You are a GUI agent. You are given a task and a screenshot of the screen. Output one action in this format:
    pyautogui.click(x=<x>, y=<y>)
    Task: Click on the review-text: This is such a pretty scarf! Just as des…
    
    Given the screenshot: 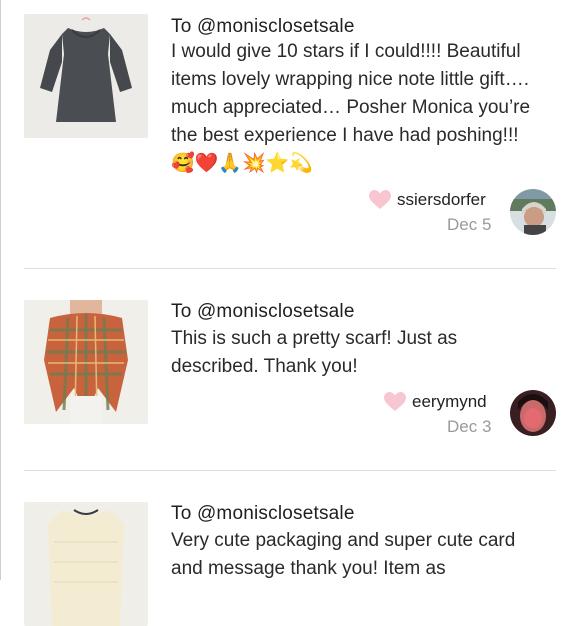 What is the action you would take?
    pyautogui.click(x=314, y=352)
    